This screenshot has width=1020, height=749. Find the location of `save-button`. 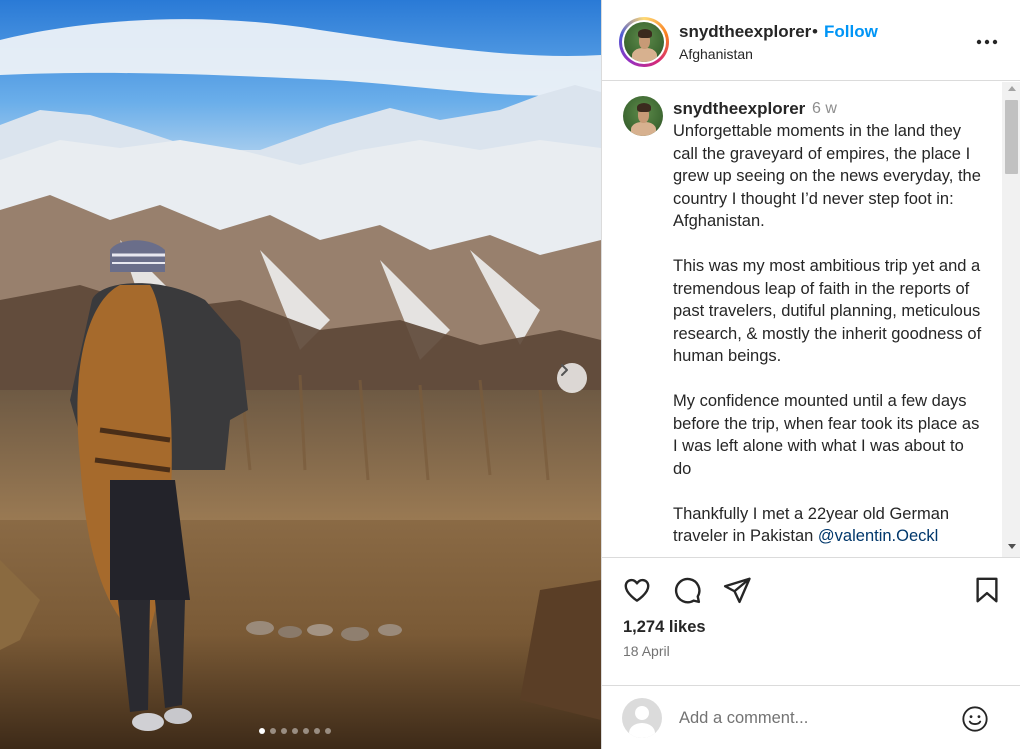

save-button is located at coordinates (987, 590).